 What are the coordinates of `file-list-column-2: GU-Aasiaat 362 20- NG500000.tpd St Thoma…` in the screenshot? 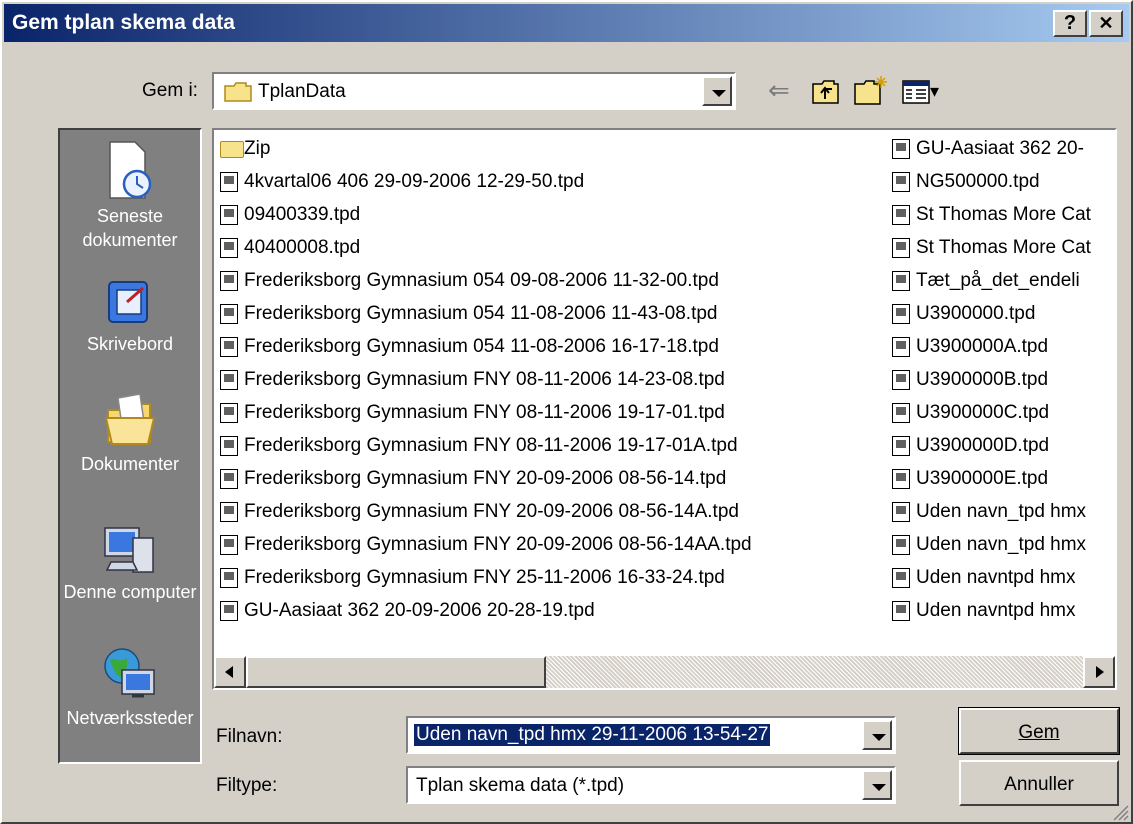 It's located at (1002, 390).